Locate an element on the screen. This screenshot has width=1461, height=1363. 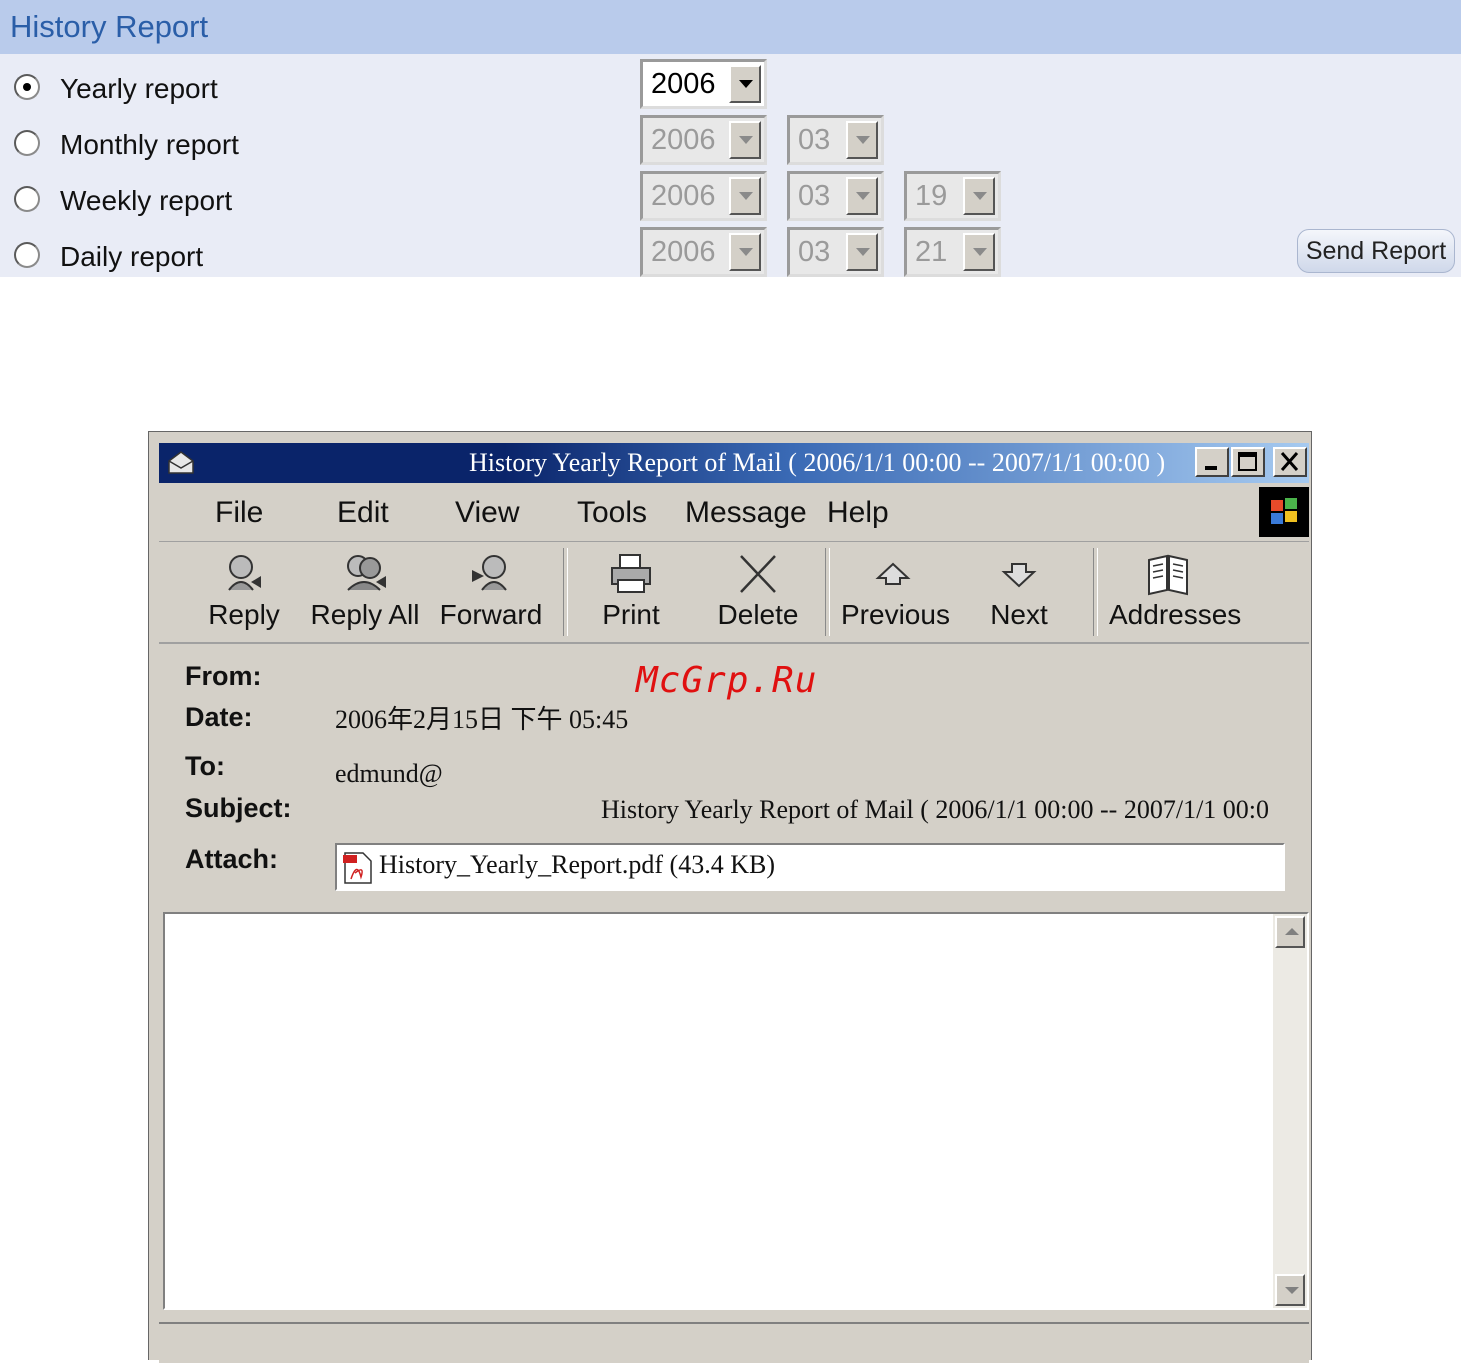
yearly-year-select: 2006 is located at coordinates (703, 84).